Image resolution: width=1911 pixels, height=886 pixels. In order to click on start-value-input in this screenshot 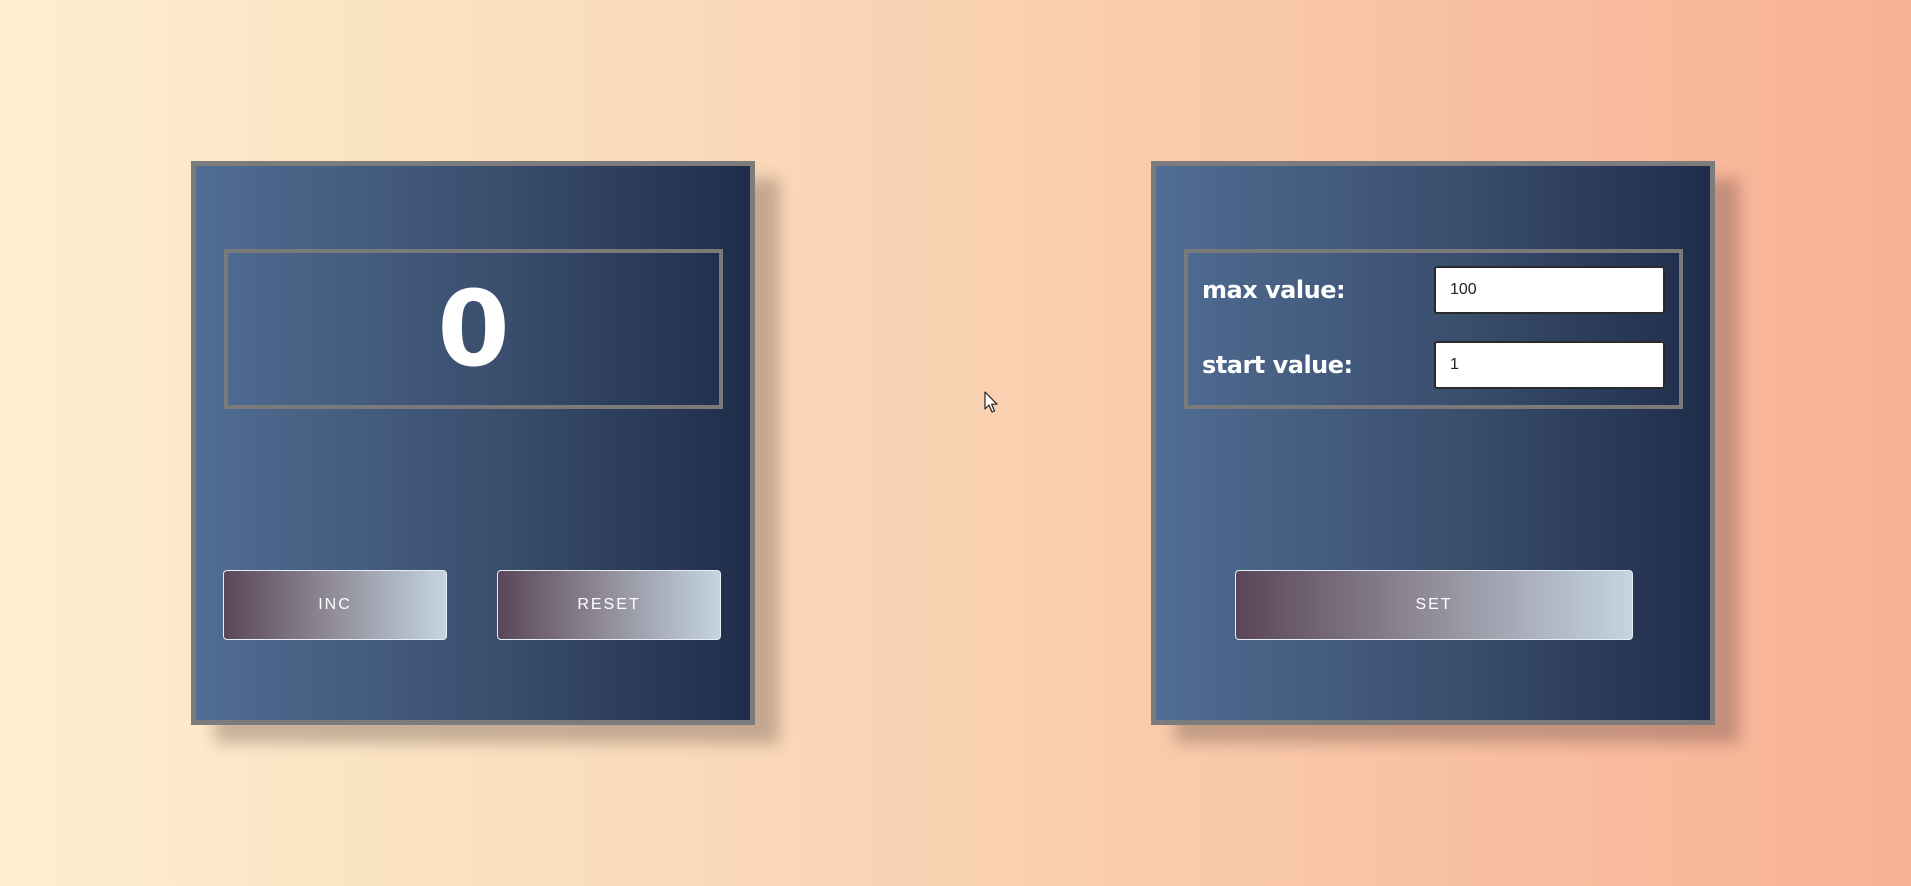, I will do `click(1549, 365)`.